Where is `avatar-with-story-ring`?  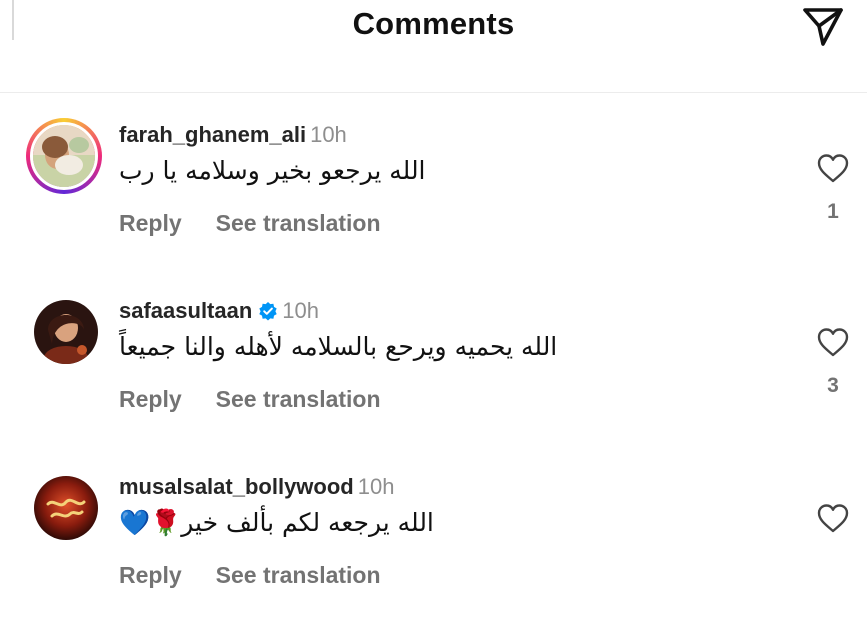 avatar-with-story-ring is located at coordinates (64, 156).